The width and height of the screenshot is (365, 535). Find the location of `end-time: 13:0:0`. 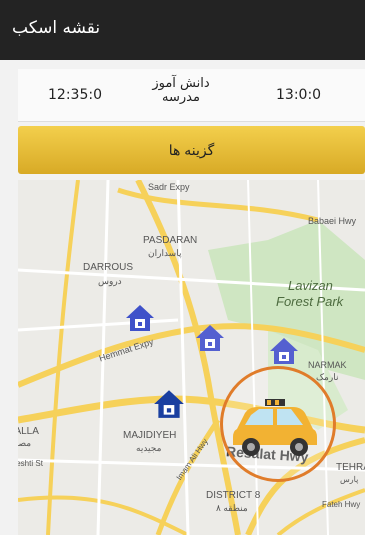

end-time: 13:0:0 is located at coordinates (299, 95).